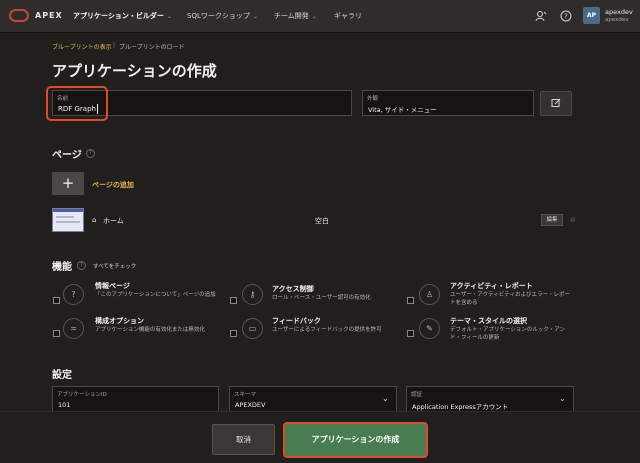 The image size is (640, 463). I want to click on app-id-label: アプリケーションID, so click(82, 395).